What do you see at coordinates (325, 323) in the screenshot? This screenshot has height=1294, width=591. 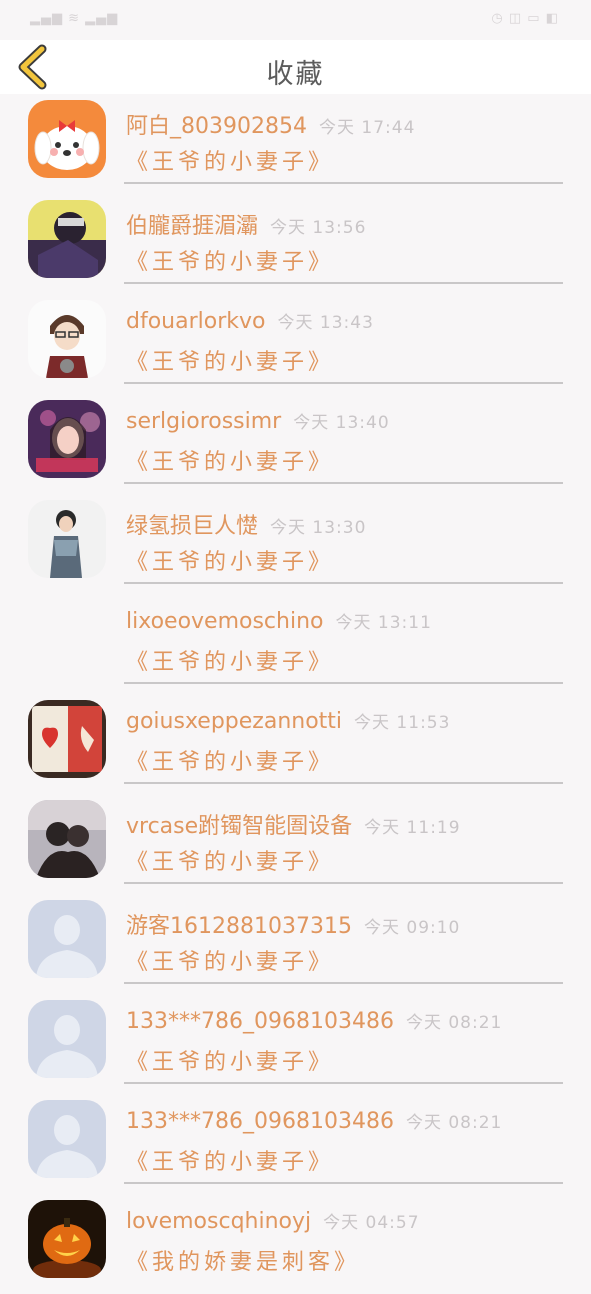 I see `timestamp: 今天 13:43` at bounding box center [325, 323].